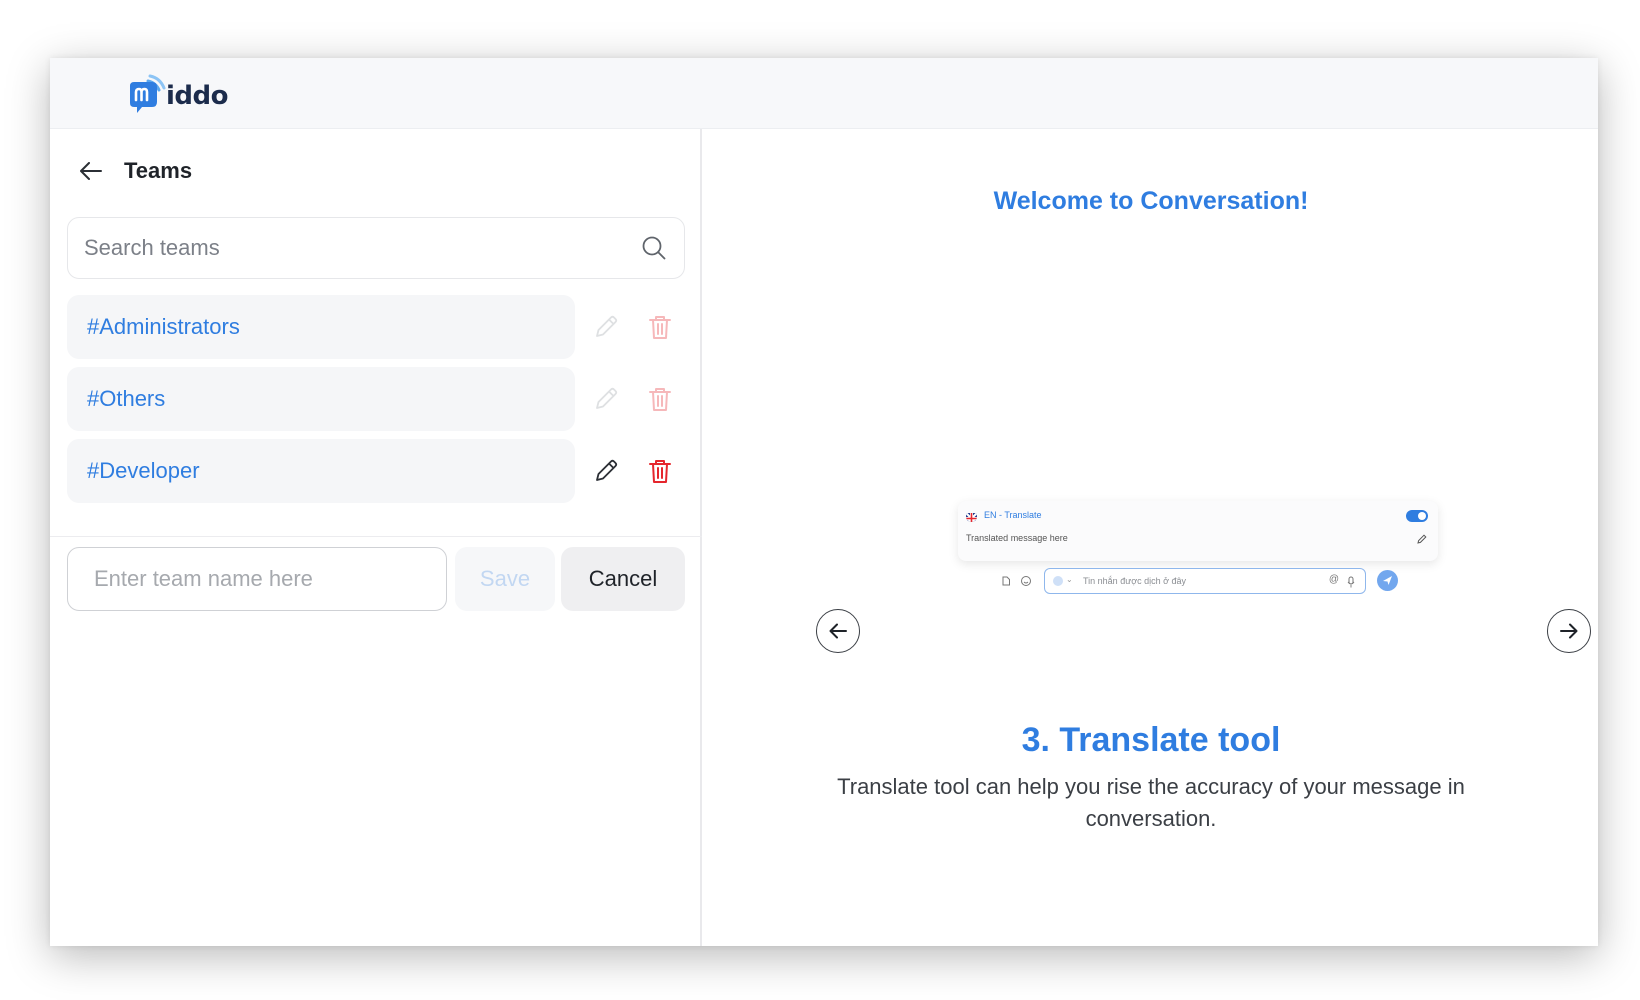  I want to click on preview-chat-bar: ⌄ Tin nhắn được dịch ở đây @, so click(1199, 581).